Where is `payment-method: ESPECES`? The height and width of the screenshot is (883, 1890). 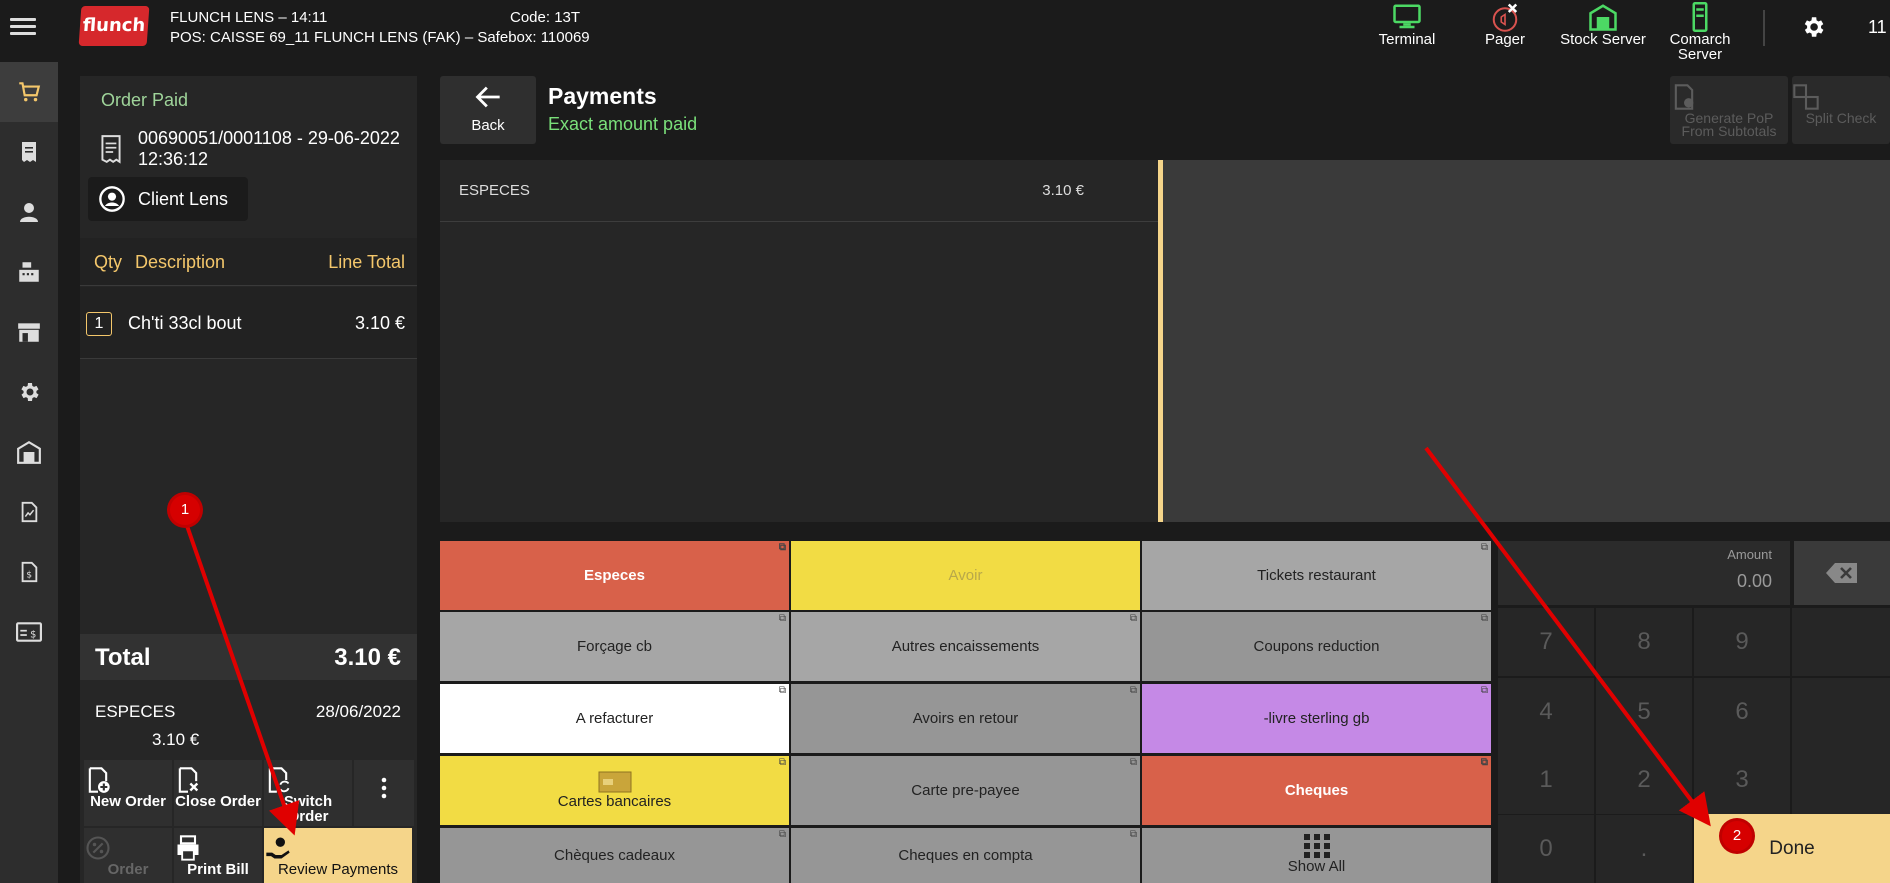
payment-method: ESPECES is located at coordinates (135, 711).